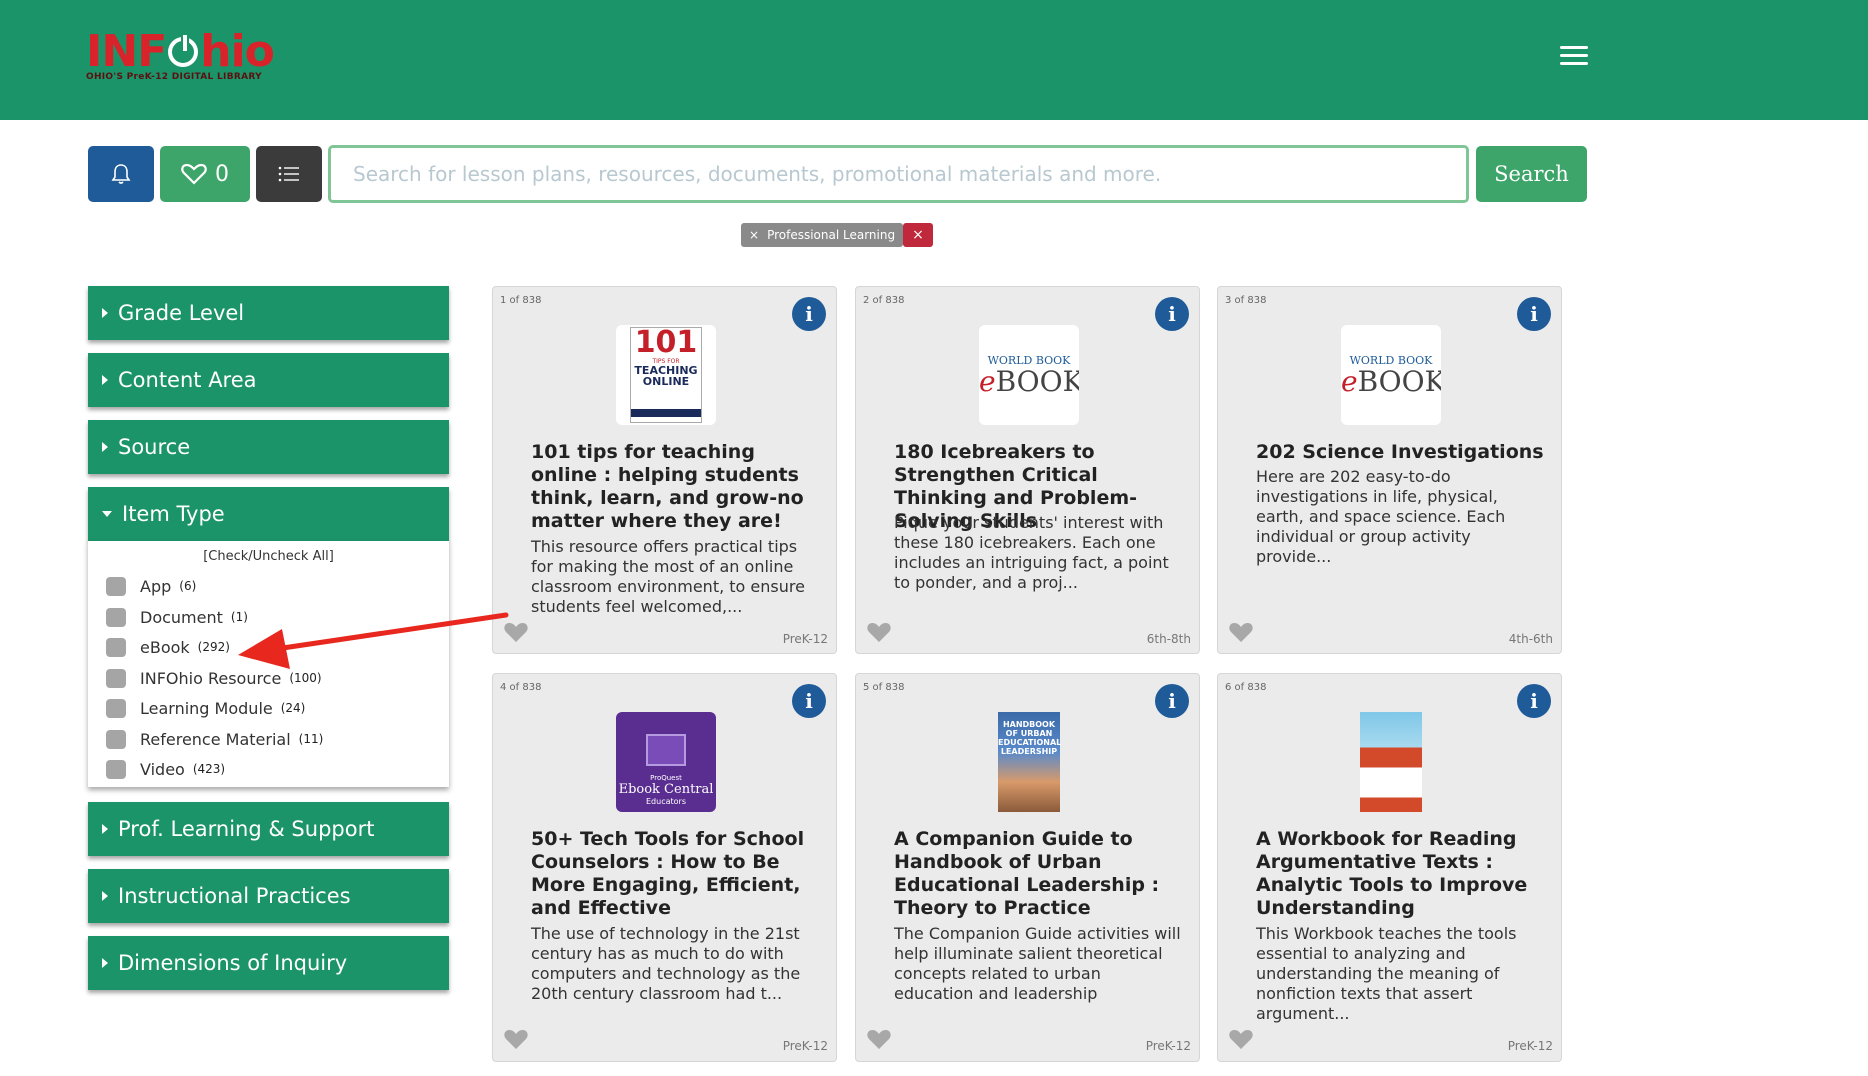 The image size is (1868, 1076). I want to click on logo-text-right: hio, so click(237, 51).